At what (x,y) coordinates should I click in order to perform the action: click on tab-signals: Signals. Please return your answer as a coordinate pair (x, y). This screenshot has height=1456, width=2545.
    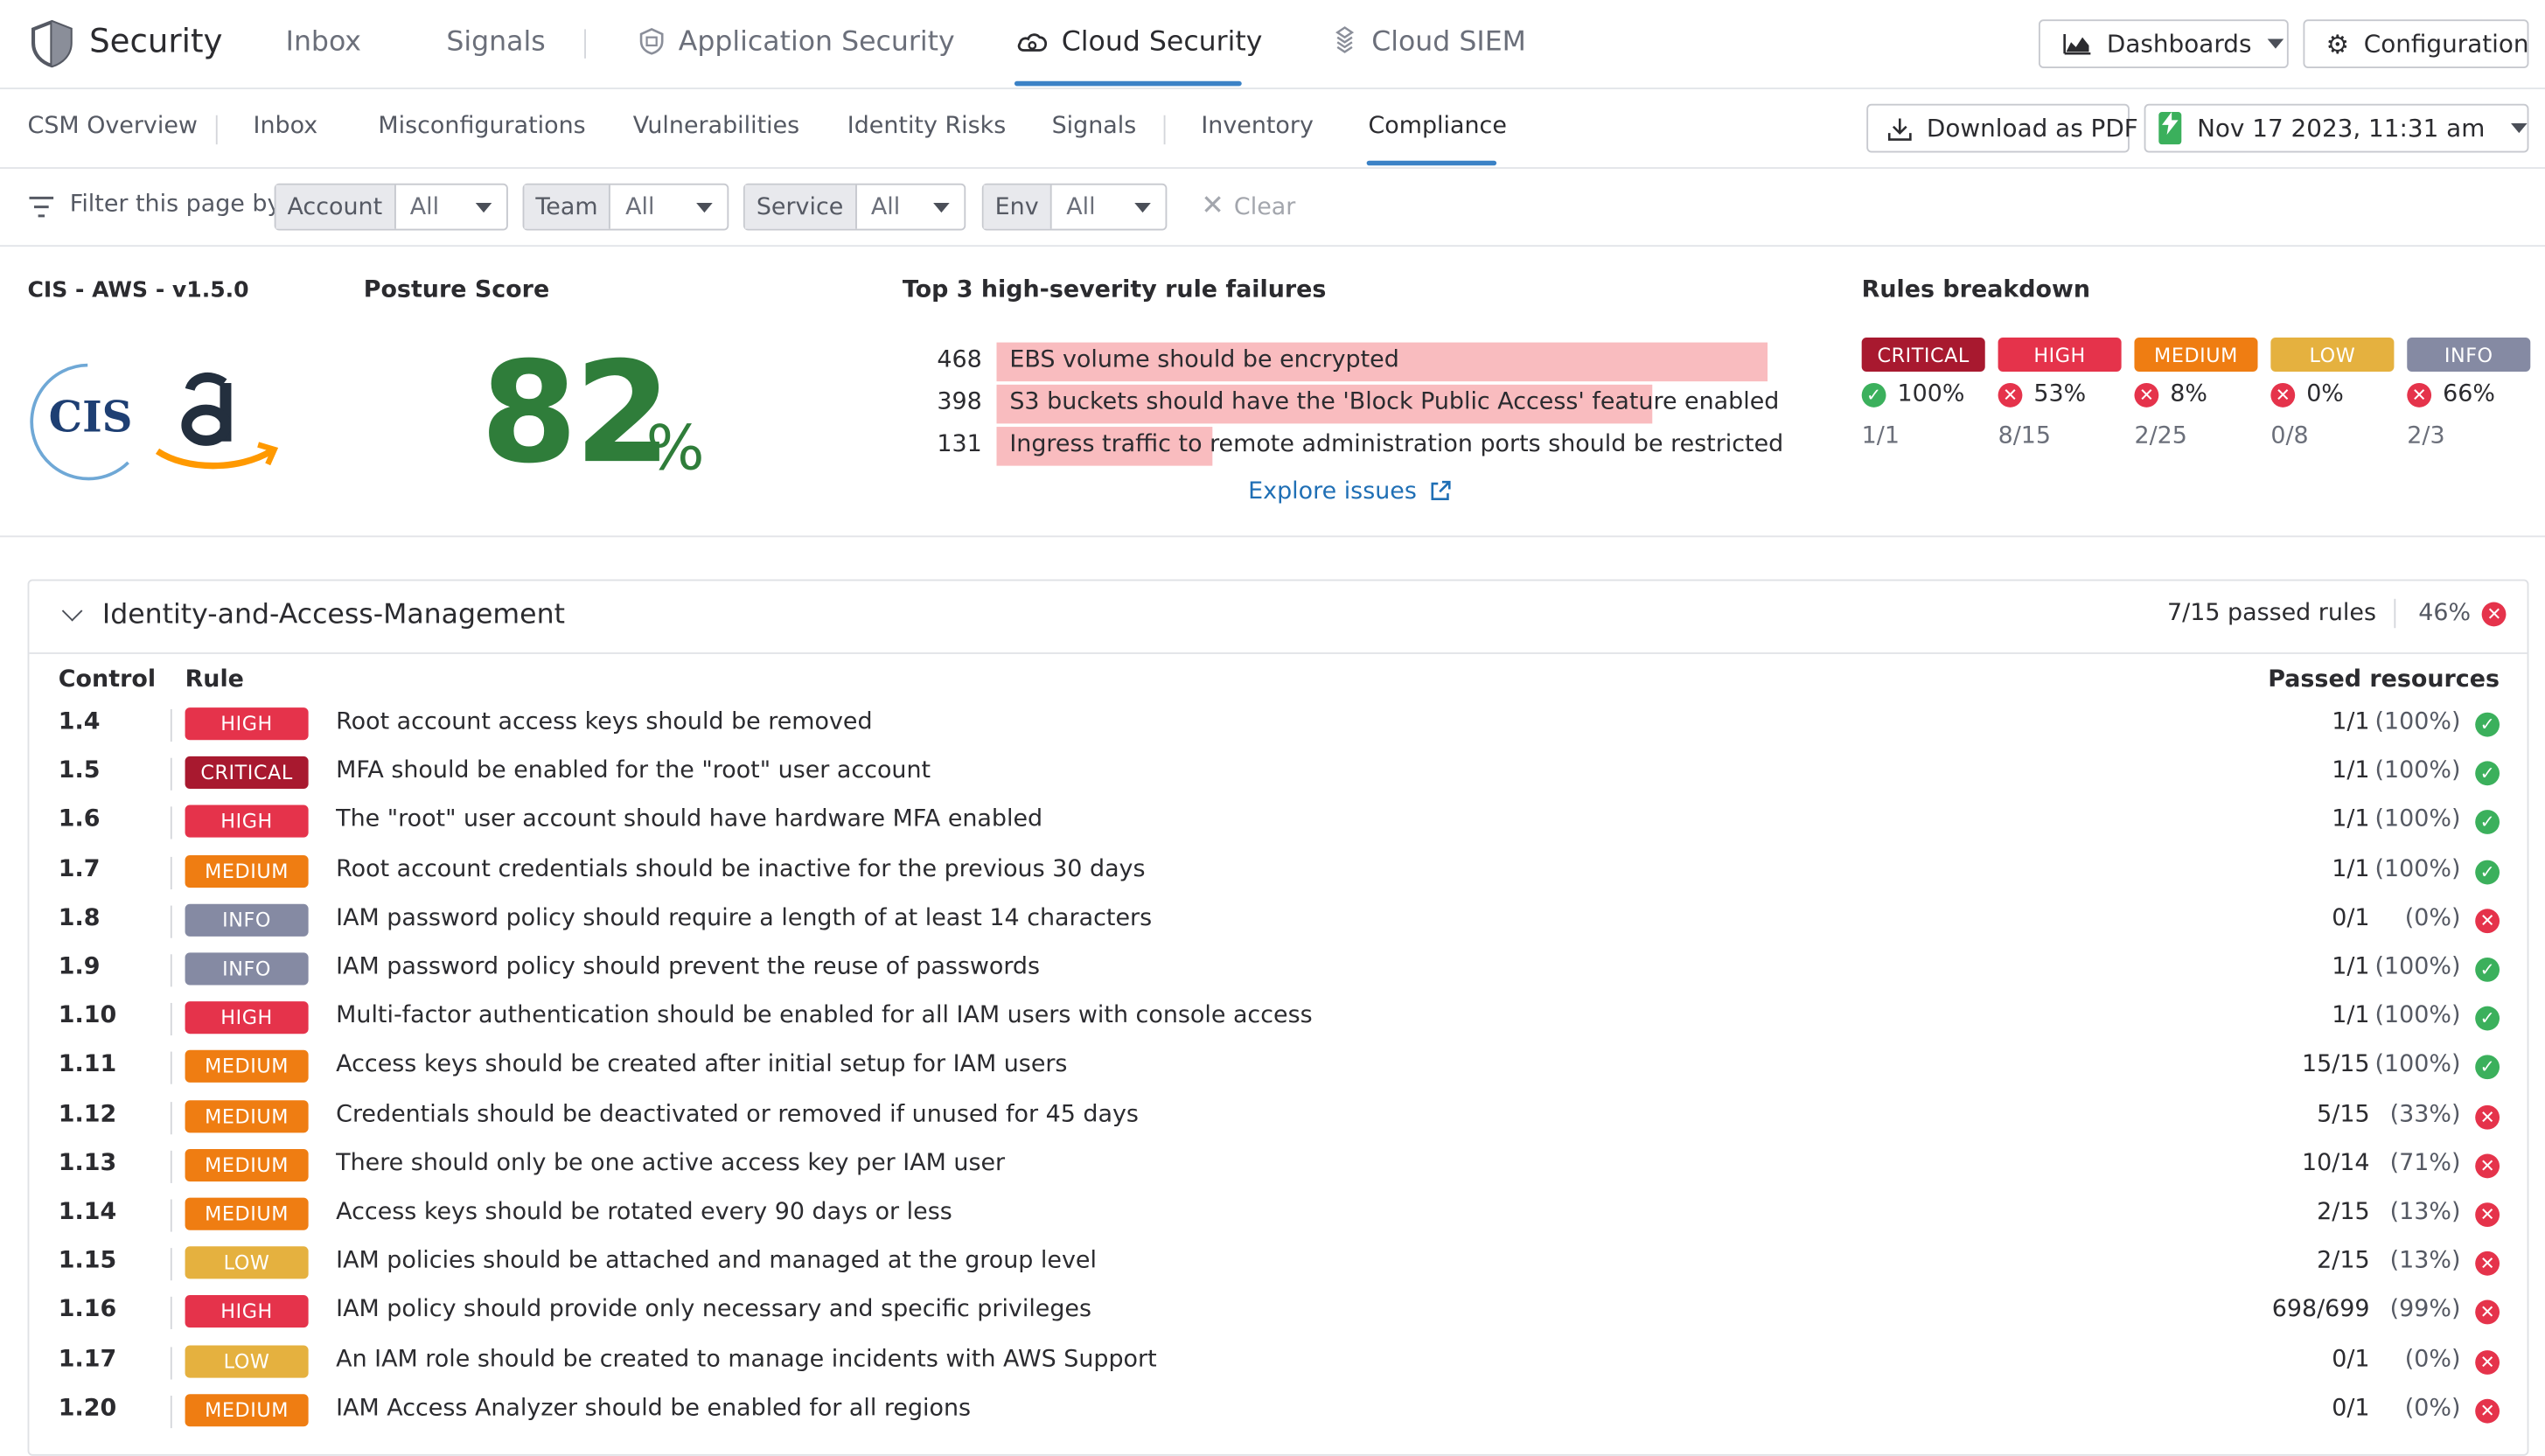
    Looking at the image, I should click on (495, 42).